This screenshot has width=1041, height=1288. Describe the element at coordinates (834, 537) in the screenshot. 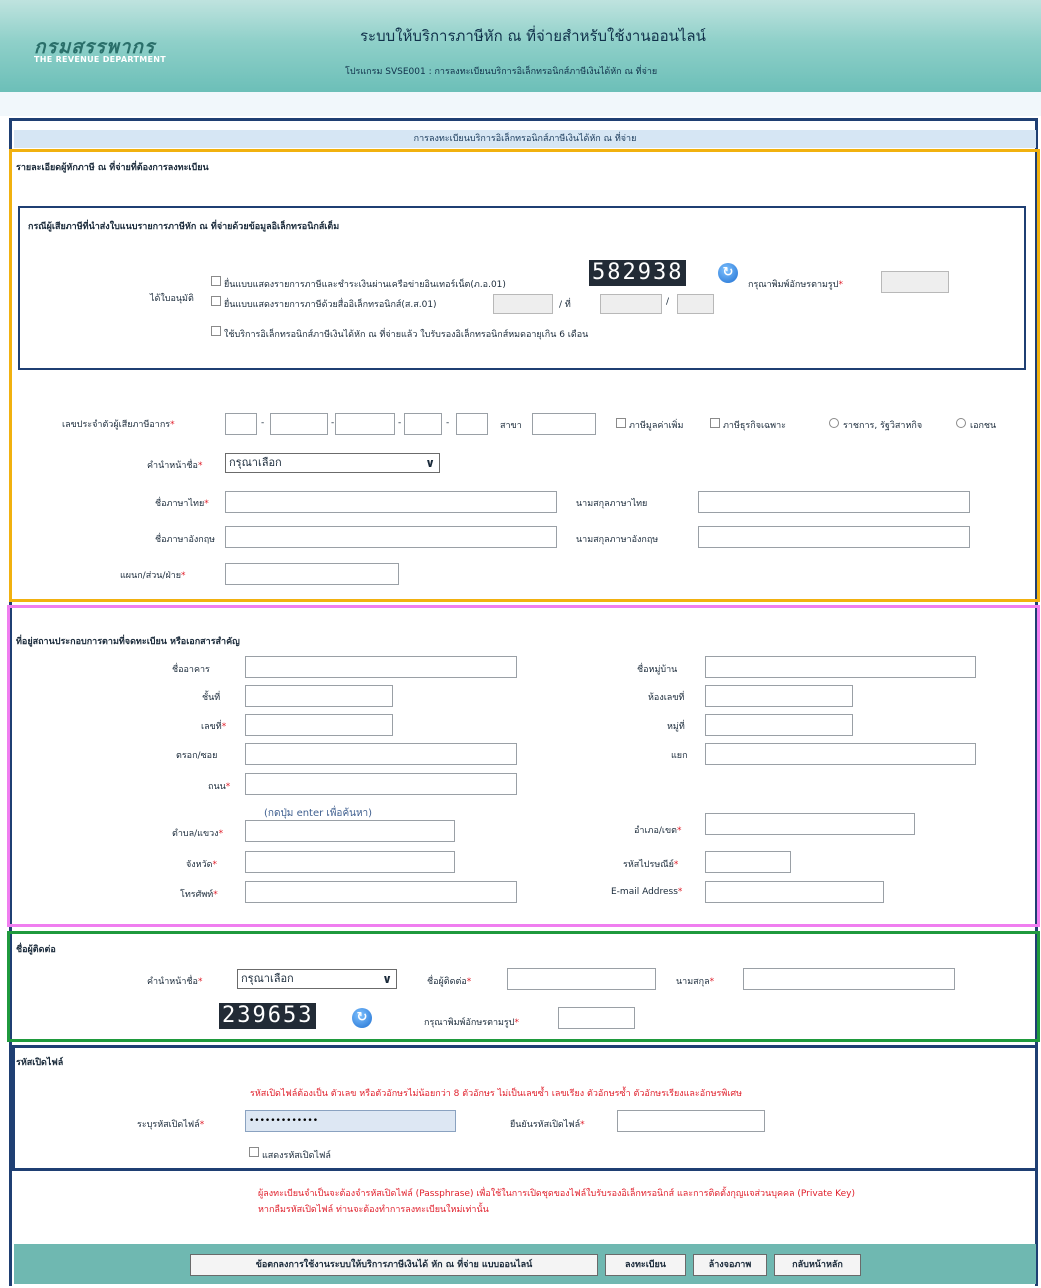

I see `surname-en-input` at that location.